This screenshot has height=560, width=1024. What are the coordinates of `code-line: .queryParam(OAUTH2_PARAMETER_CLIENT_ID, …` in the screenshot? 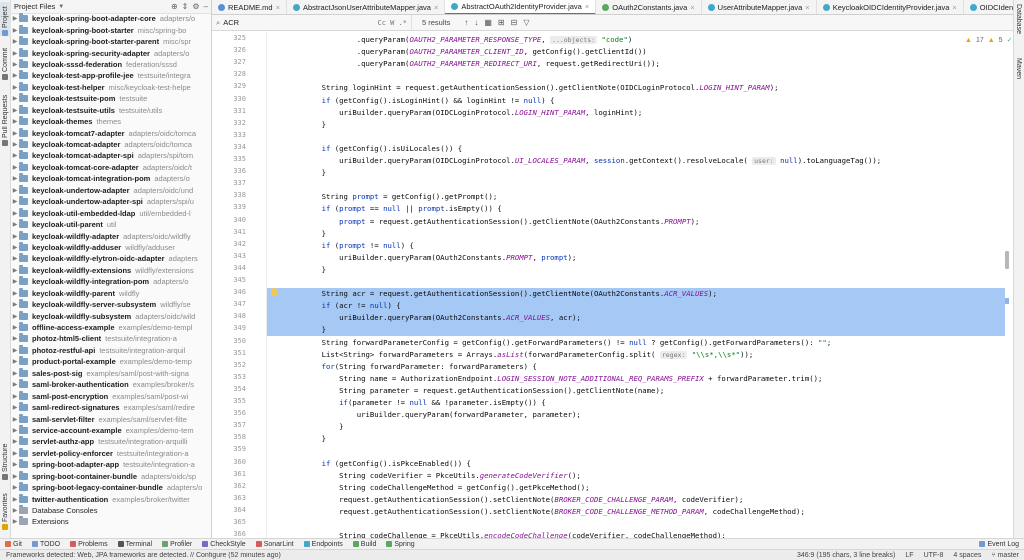 It's located at (636, 52).